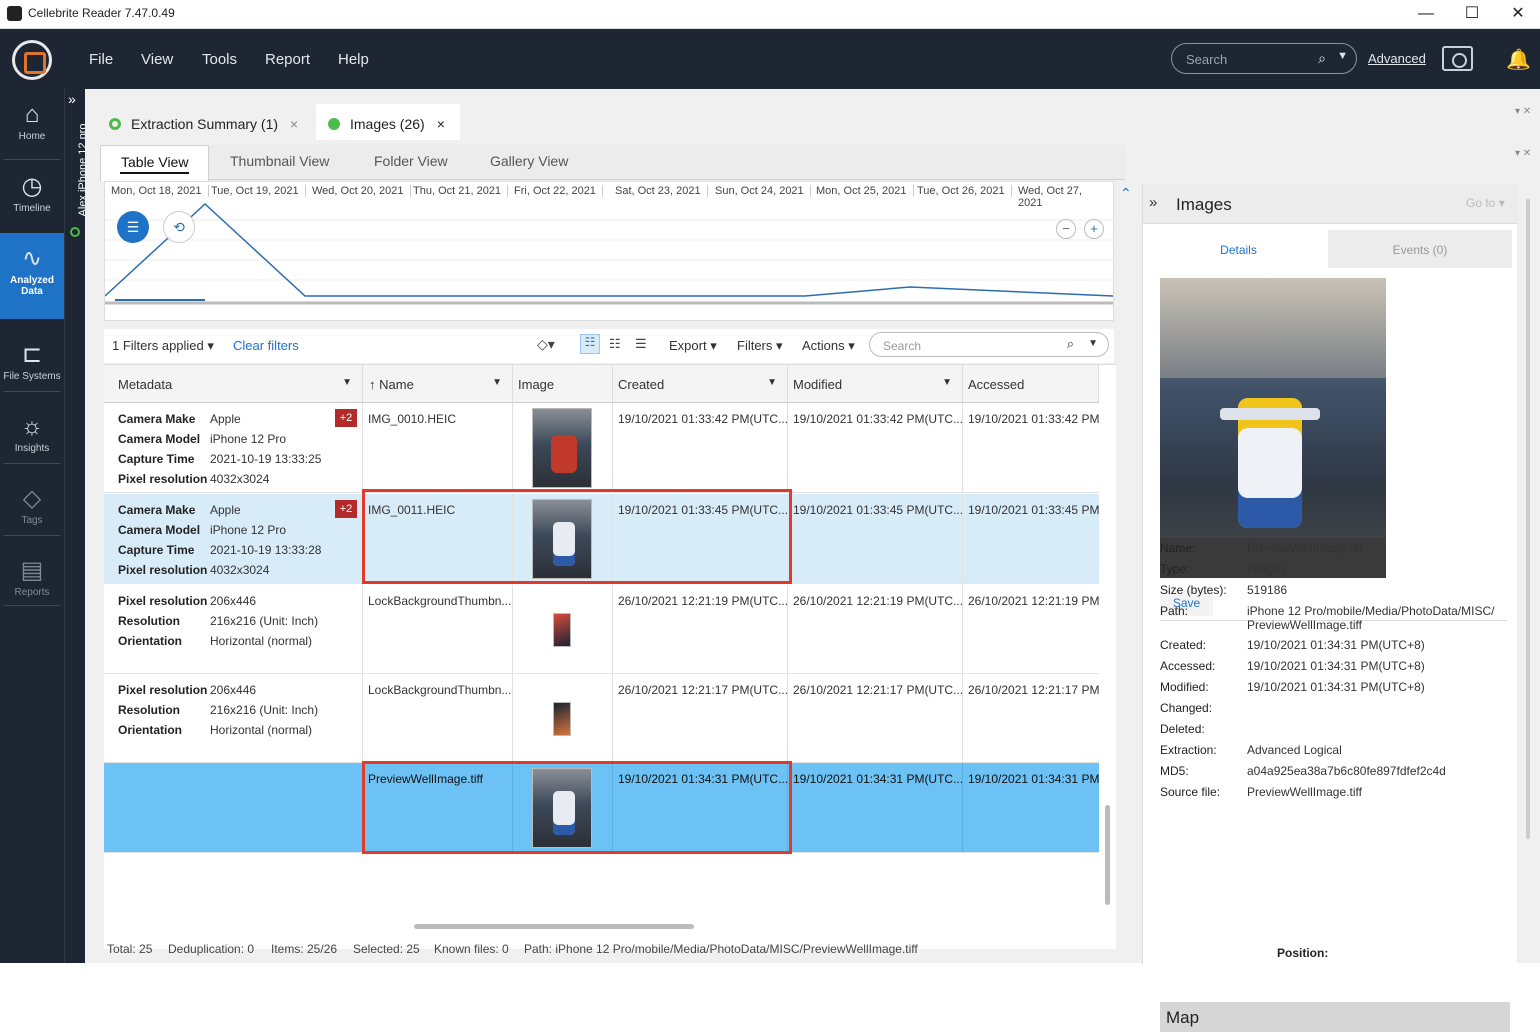 This screenshot has height=1032, width=1540. What do you see at coordinates (875, 384) in the screenshot?
I see `column-modified: Modified ▼` at bounding box center [875, 384].